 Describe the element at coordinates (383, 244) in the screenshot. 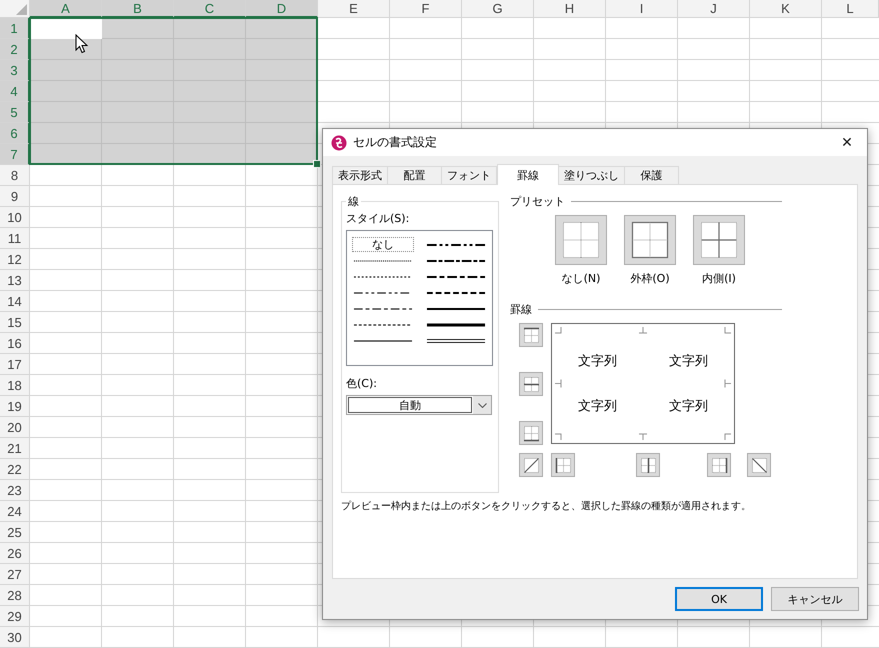

I see `line-style-option: なし` at that location.